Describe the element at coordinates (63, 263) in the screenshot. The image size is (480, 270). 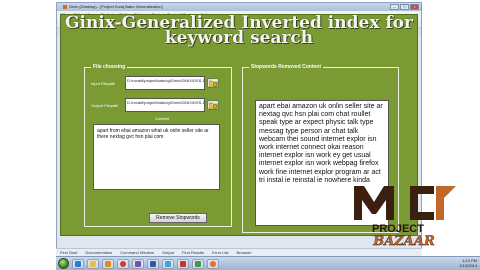
I see `start-button` at that location.